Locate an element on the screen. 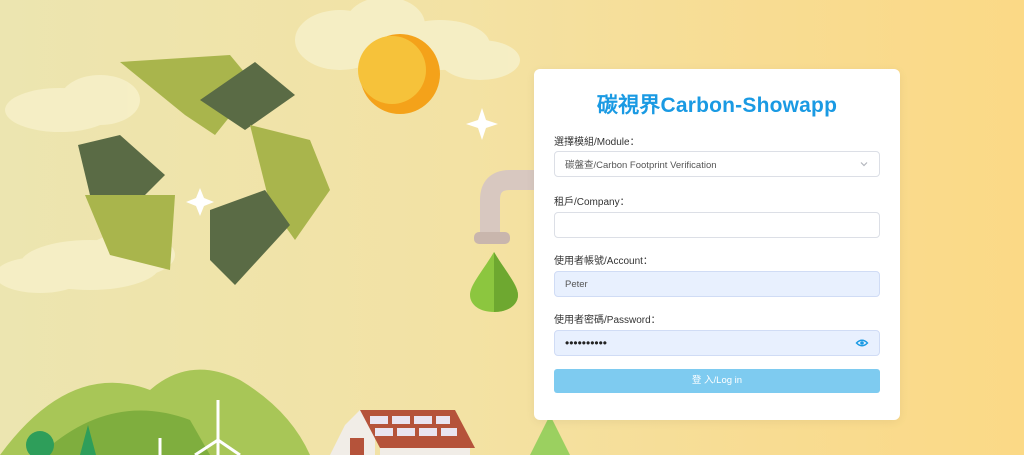 The height and width of the screenshot is (455, 1024). module-select: 碳盤查/Carbon Footprint Verification is located at coordinates (717, 164).